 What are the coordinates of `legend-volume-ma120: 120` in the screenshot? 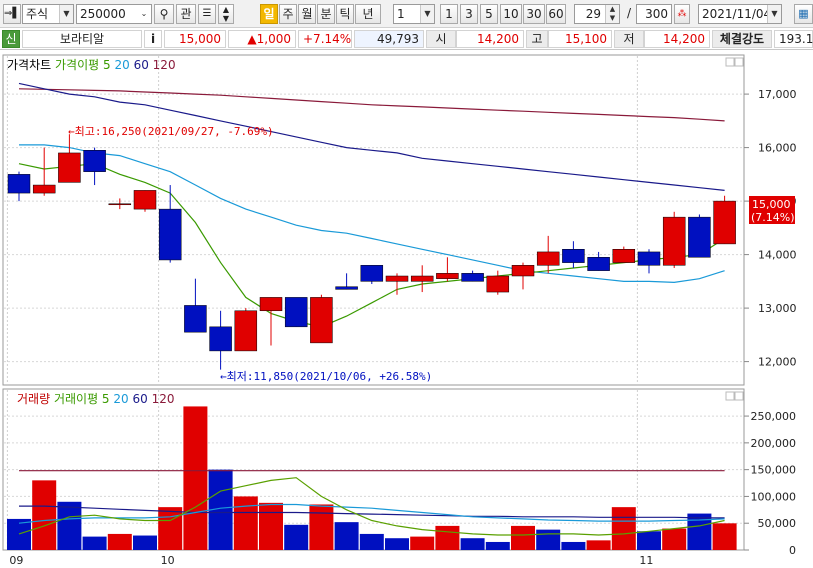 It's located at (163, 399).